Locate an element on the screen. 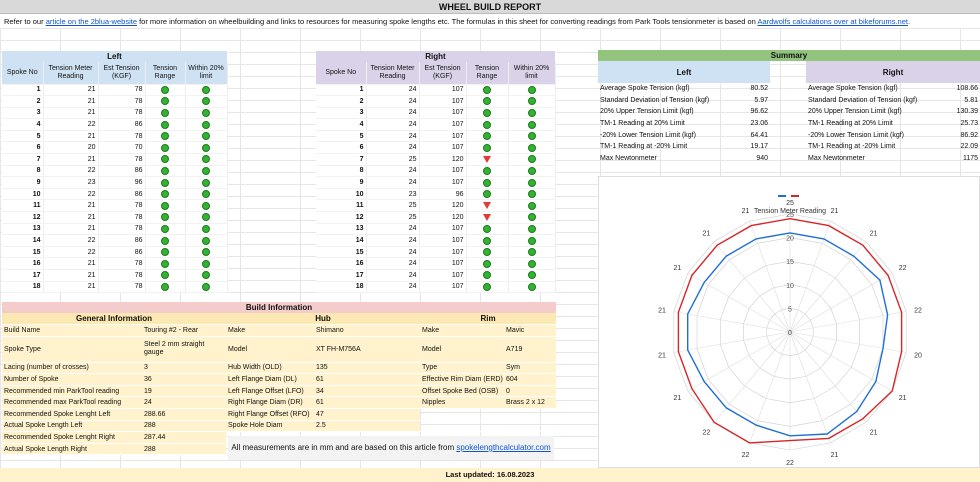 The image size is (980, 482). right-spoke-no: 9 is located at coordinates (341, 182).